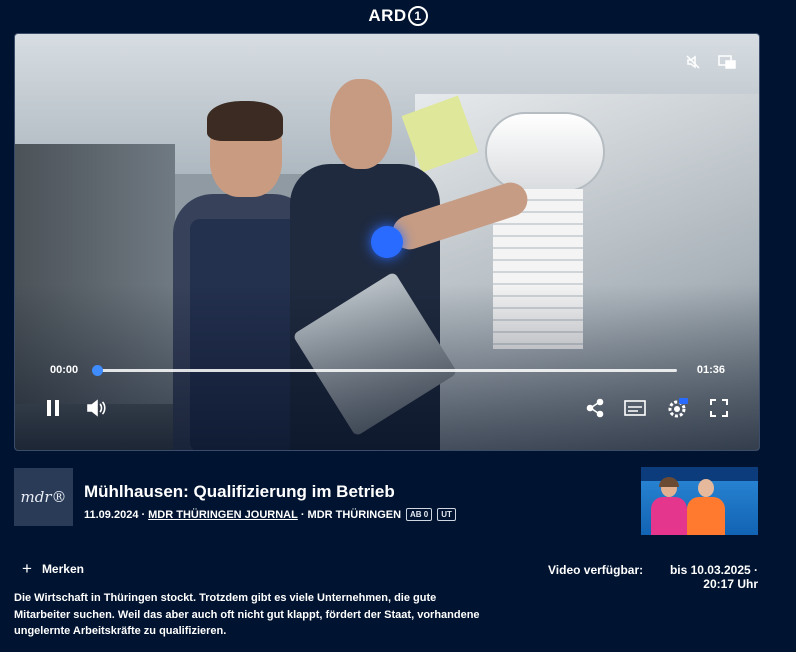 This screenshot has height=652, width=796. What do you see at coordinates (710, 370) in the screenshot?
I see `total-time: 01:36` at bounding box center [710, 370].